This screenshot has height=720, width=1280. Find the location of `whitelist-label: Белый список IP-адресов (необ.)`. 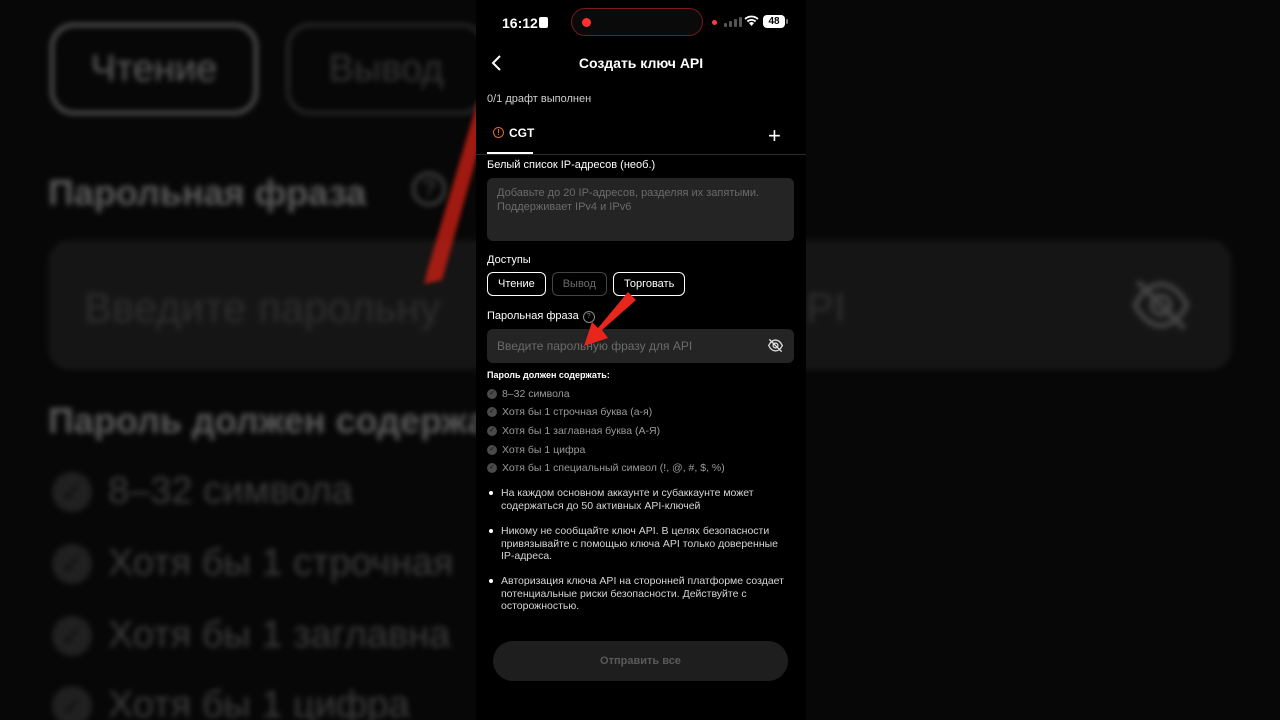

whitelist-label: Белый список IP-адресов (необ.) is located at coordinates (571, 165).